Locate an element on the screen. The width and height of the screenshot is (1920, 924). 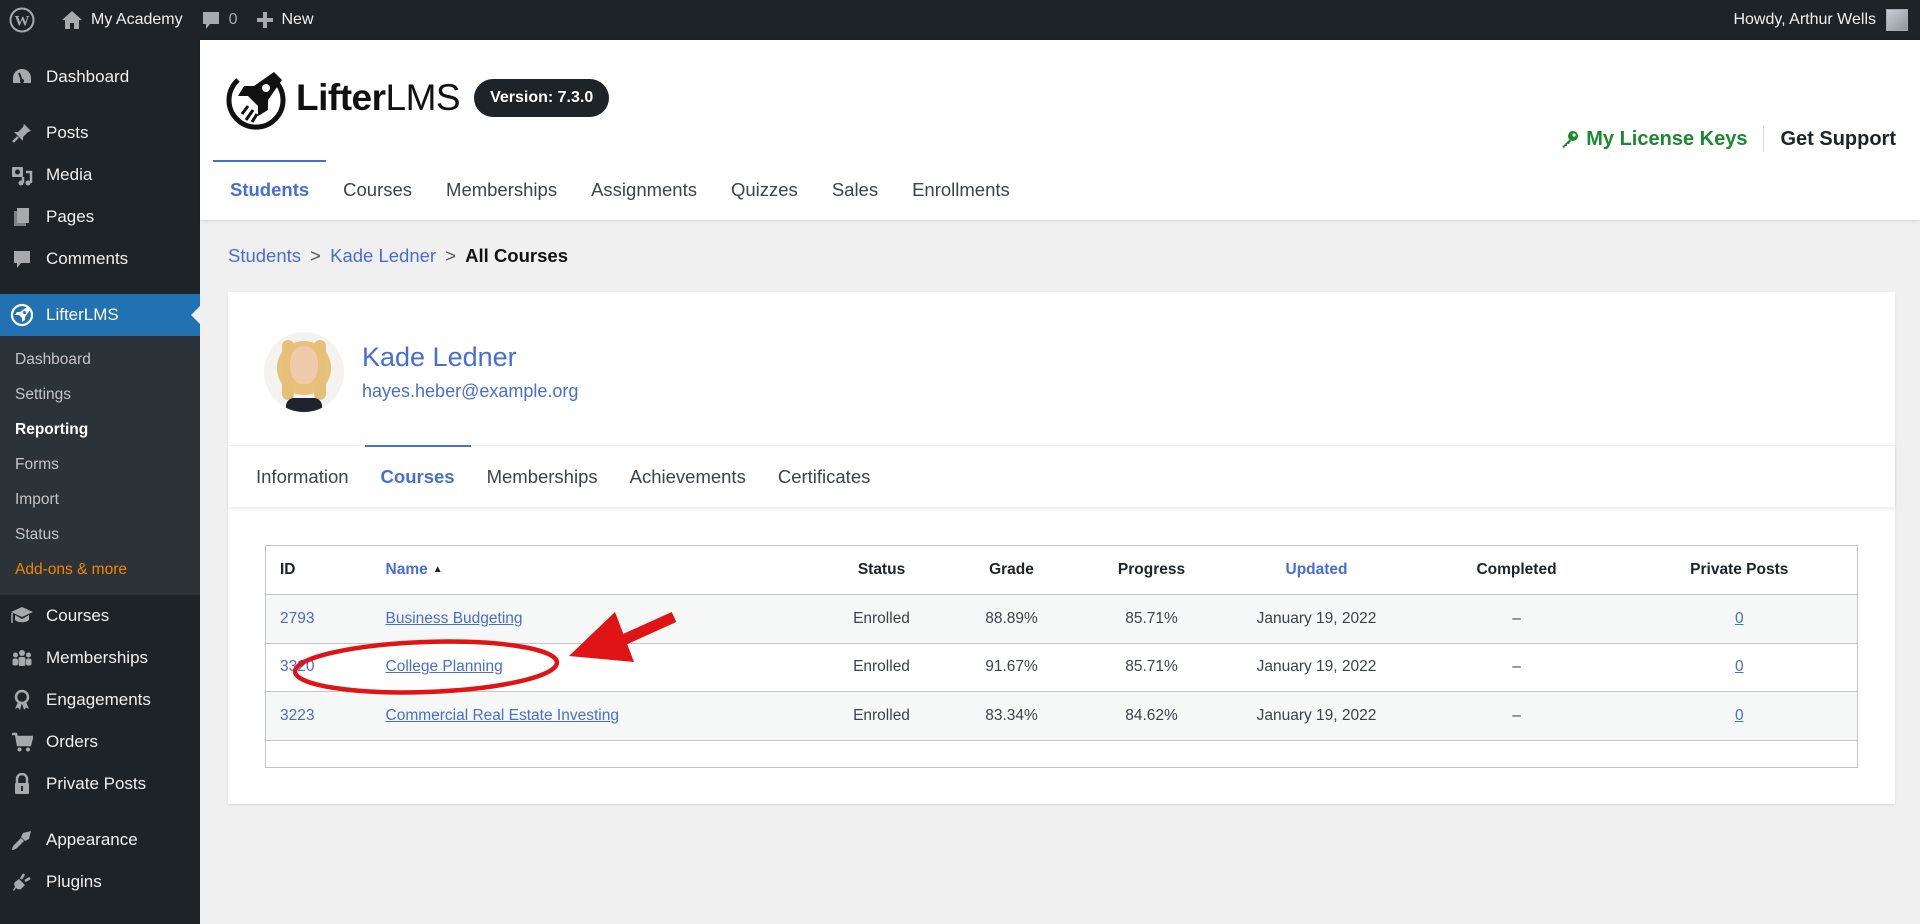
breadcrumb-students: Students is located at coordinates (264, 255).